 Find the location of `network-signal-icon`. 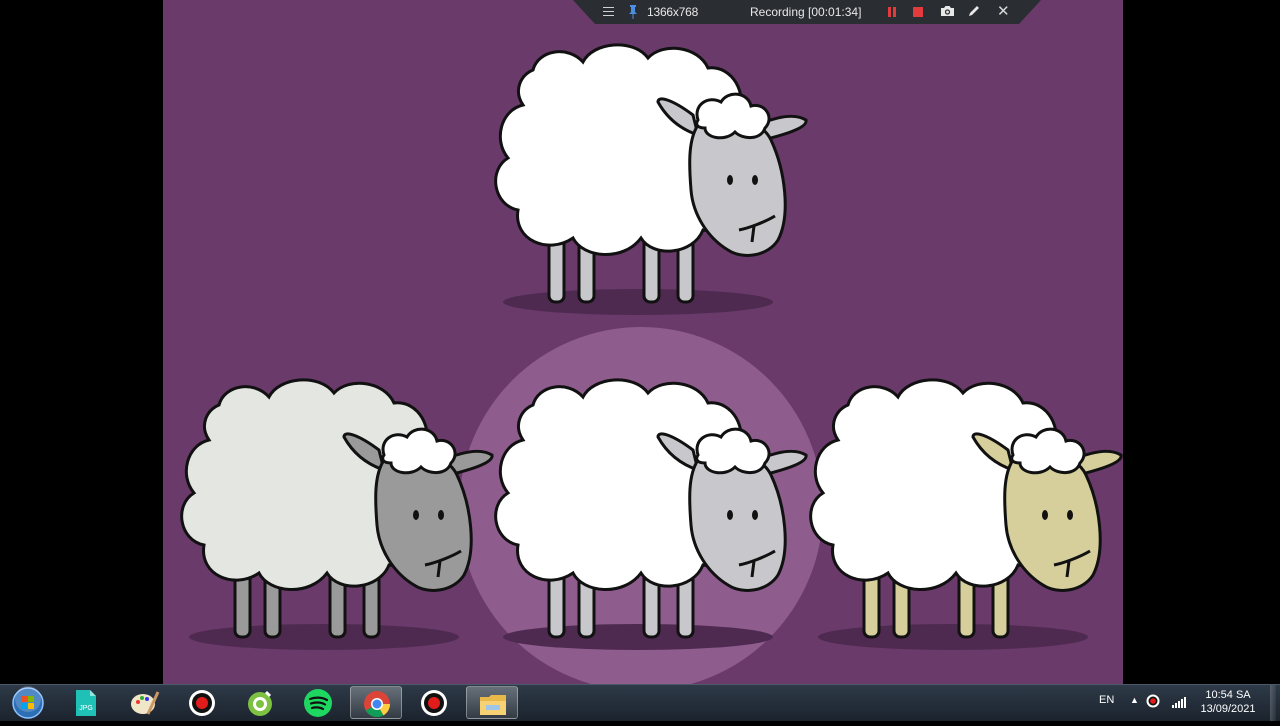

network-signal-icon is located at coordinates (1179, 701).